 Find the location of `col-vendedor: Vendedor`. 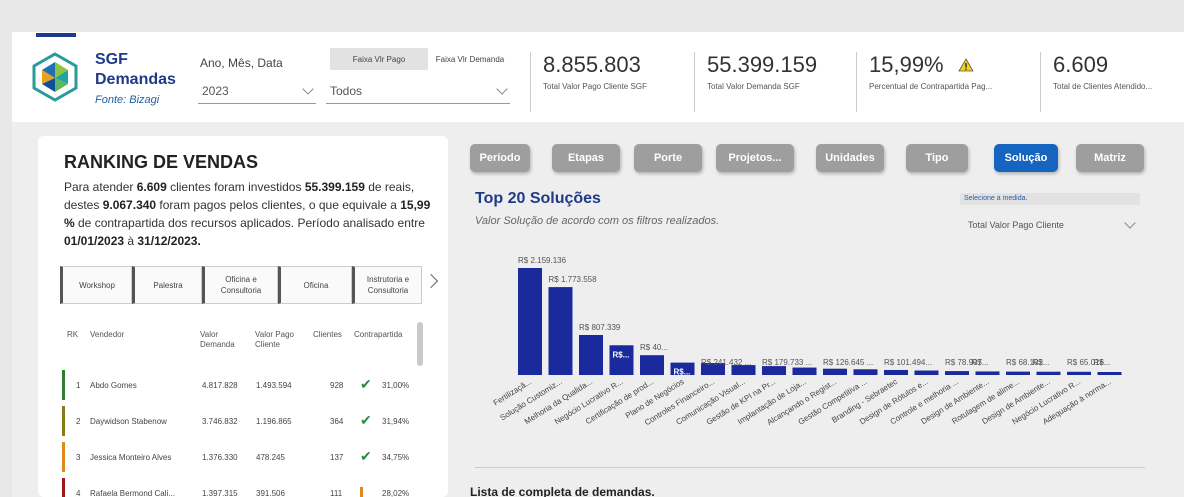

col-vendedor: Vendedor is located at coordinates (107, 335).